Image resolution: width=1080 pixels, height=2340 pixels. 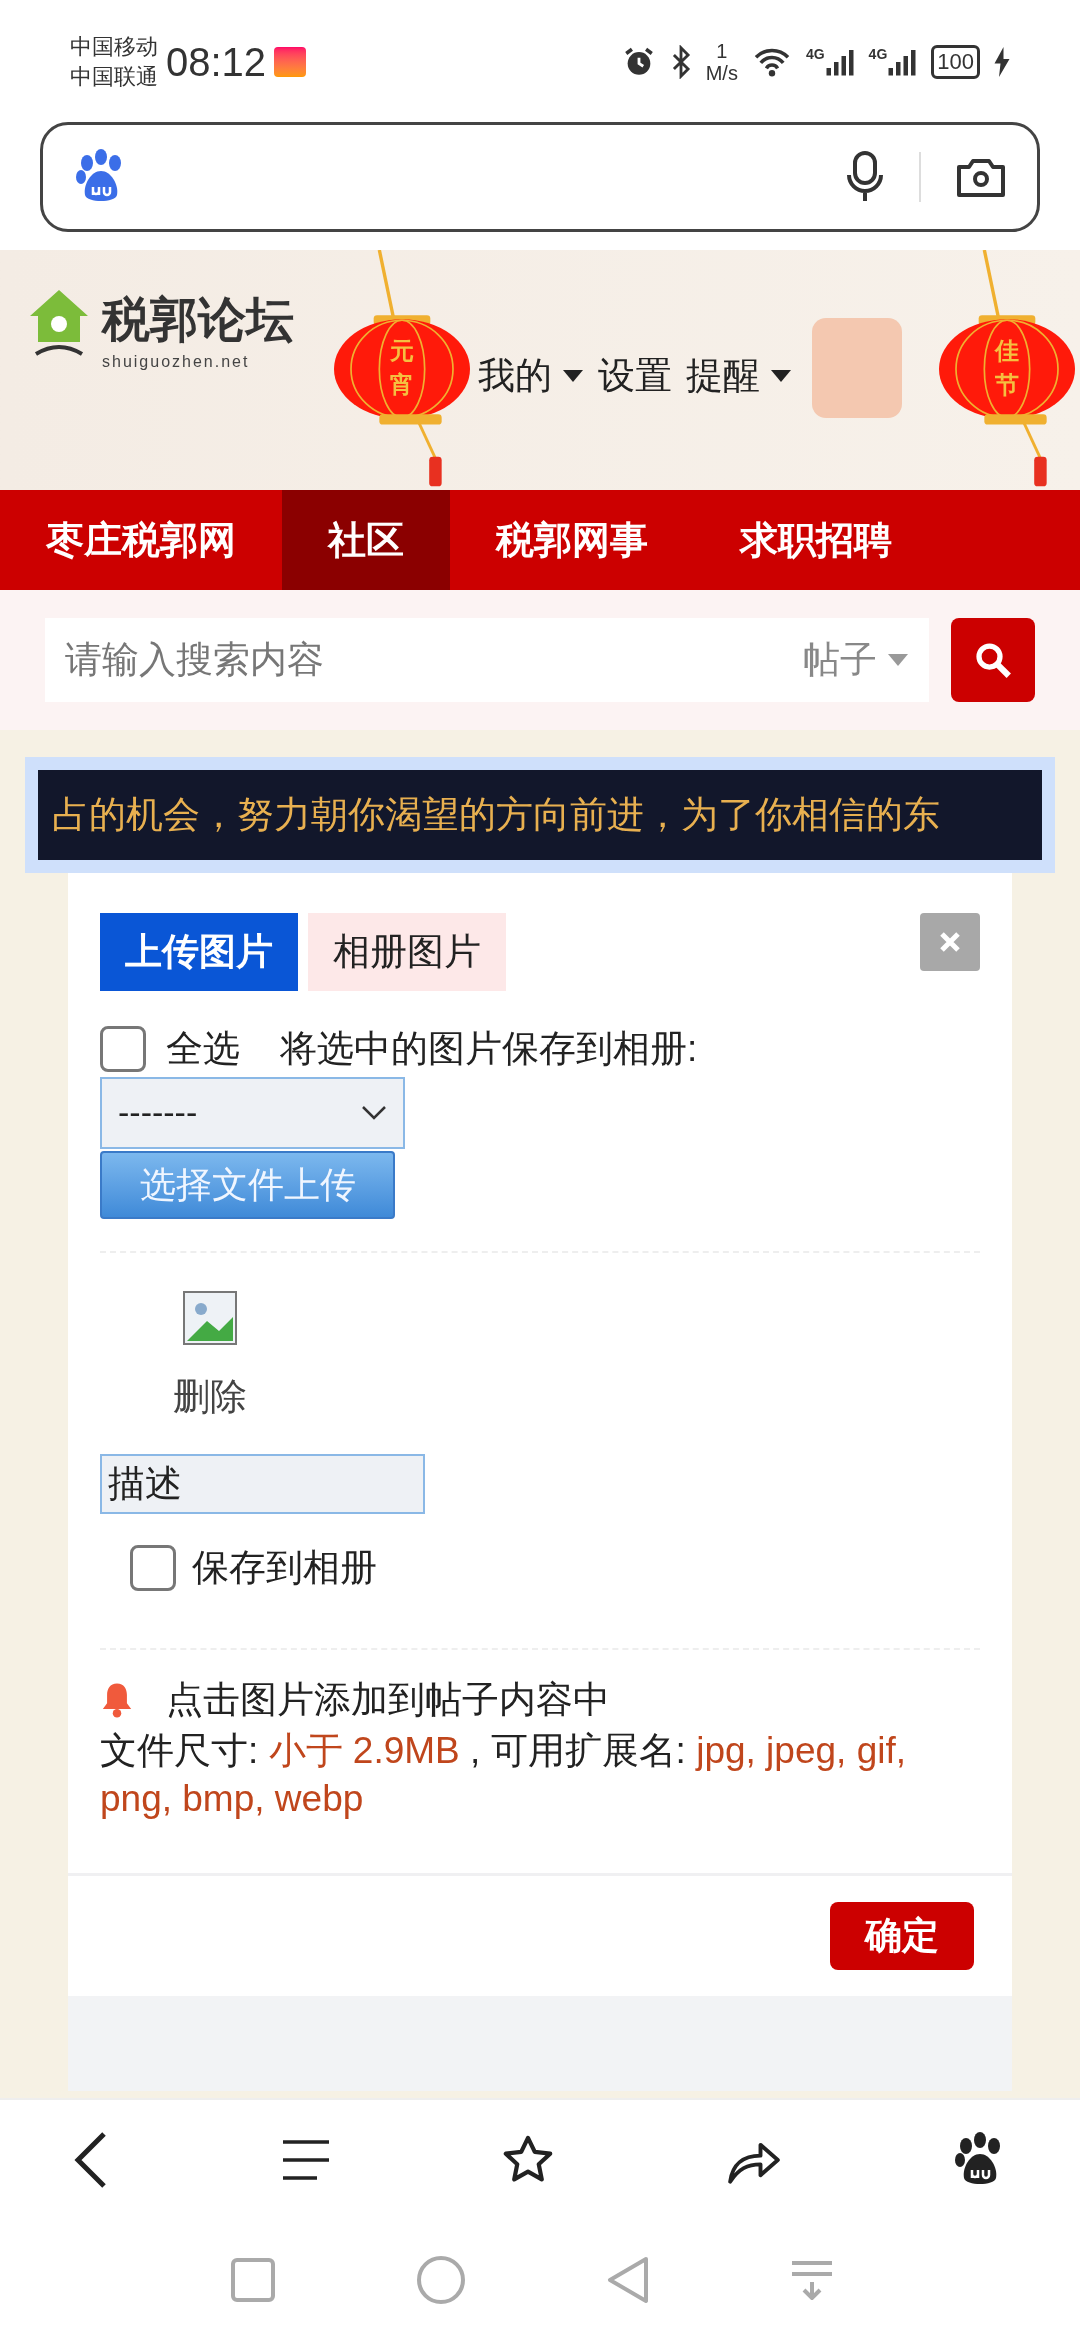 What do you see at coordinates (1007, 368) in the screenshot?
I see `lantern-text: 佳节` at bounding box center [1007, 368].